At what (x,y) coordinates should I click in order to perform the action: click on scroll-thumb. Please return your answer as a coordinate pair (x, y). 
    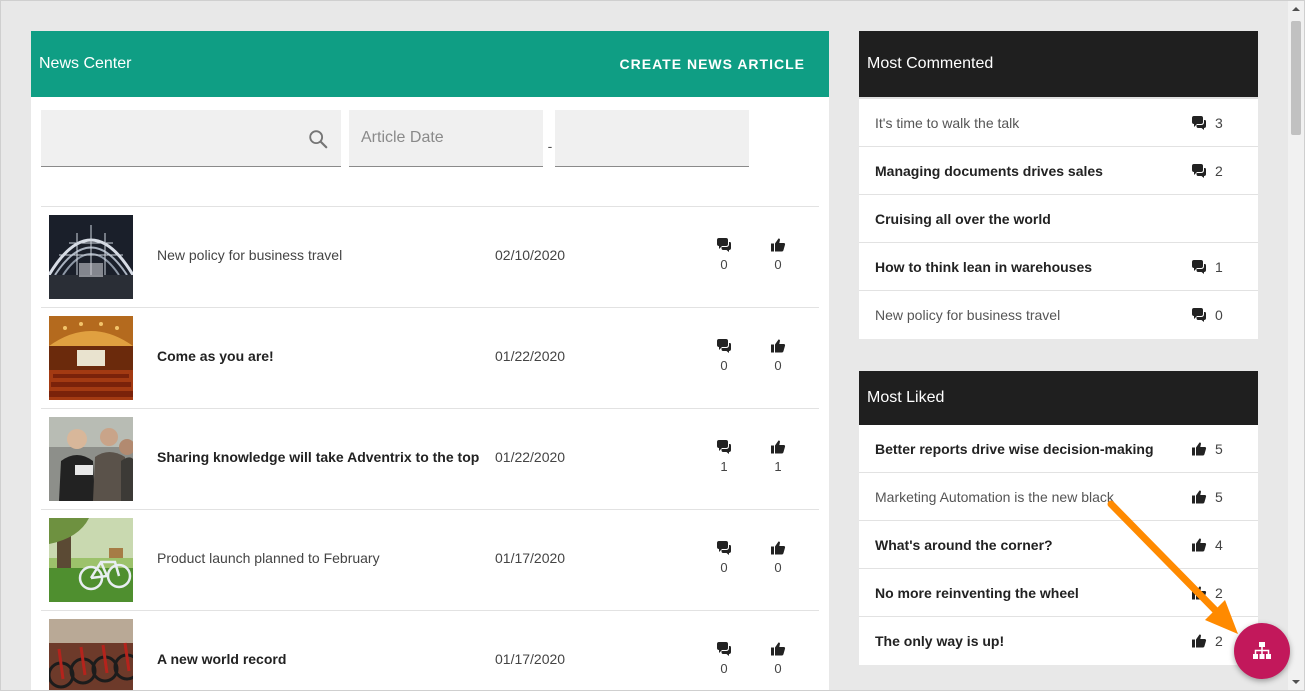
    Looking at the image, I should click on (1296, 78).